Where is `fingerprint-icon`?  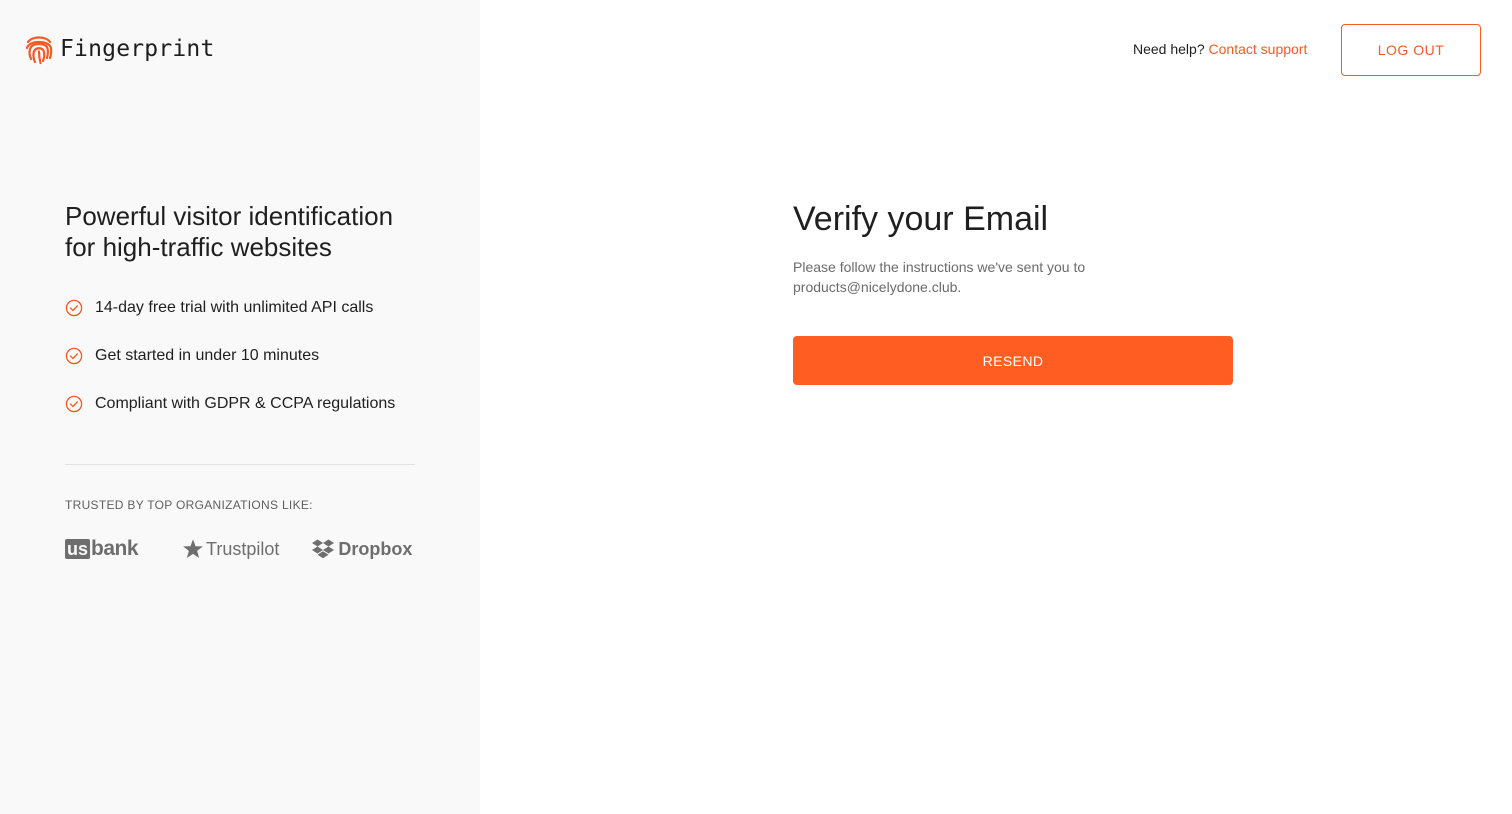 fingerprint-icon is located at coordinates (39, 50).